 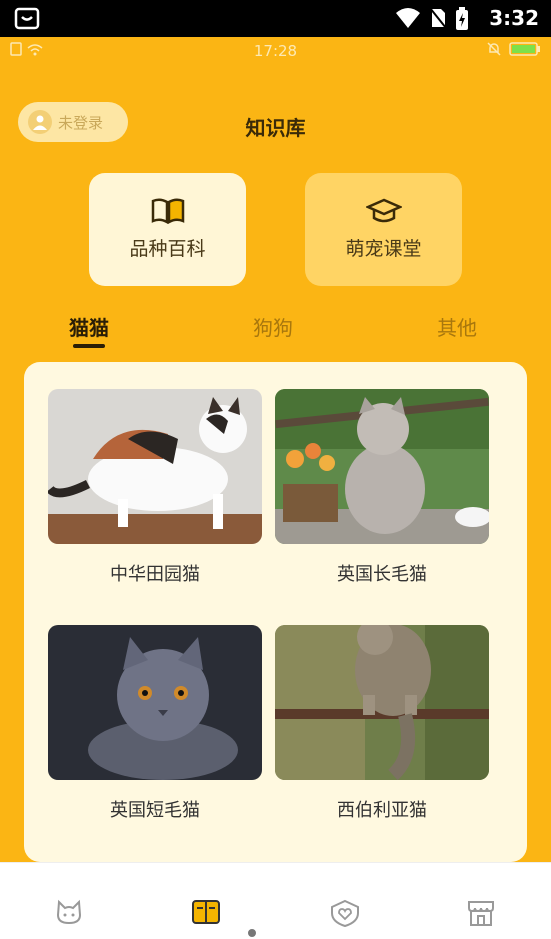 I want to click on bell-muted-icon, so click(x=494, y=49).